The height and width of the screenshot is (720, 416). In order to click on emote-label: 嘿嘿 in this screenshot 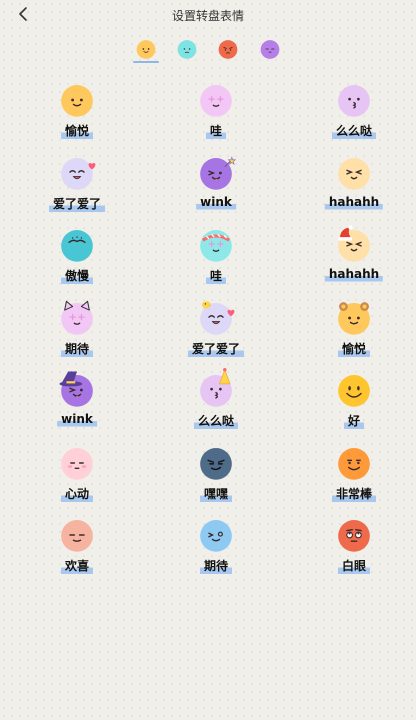, I will do `click(216, 494)`.